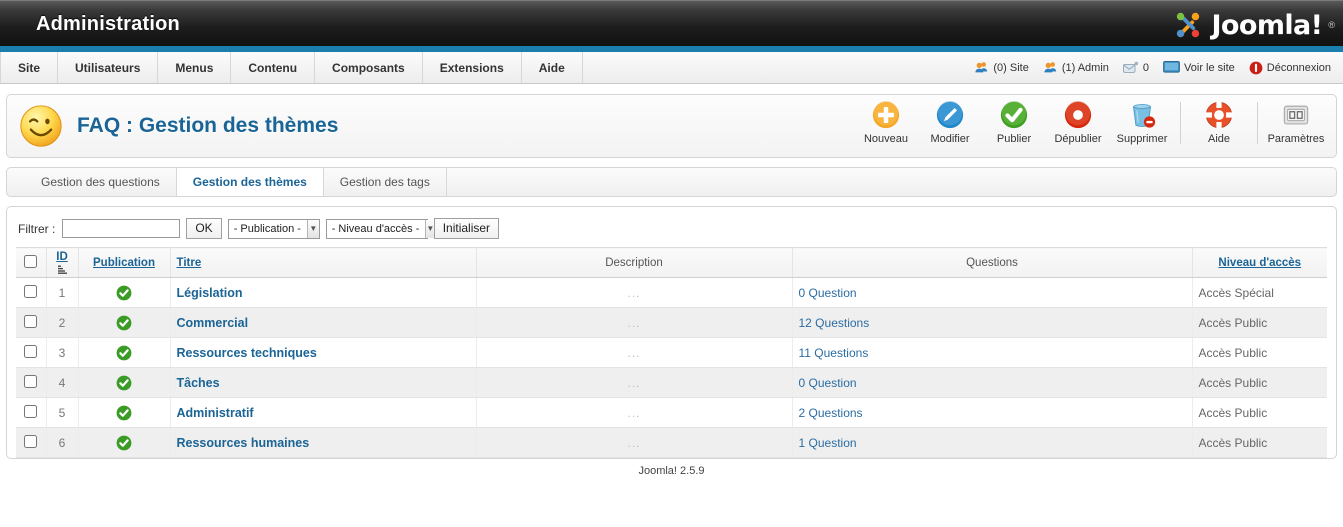  Describe the element at coordinates (886, 121) in the screenshot. I see `toolbar-new-button: Nouveau` at that location.